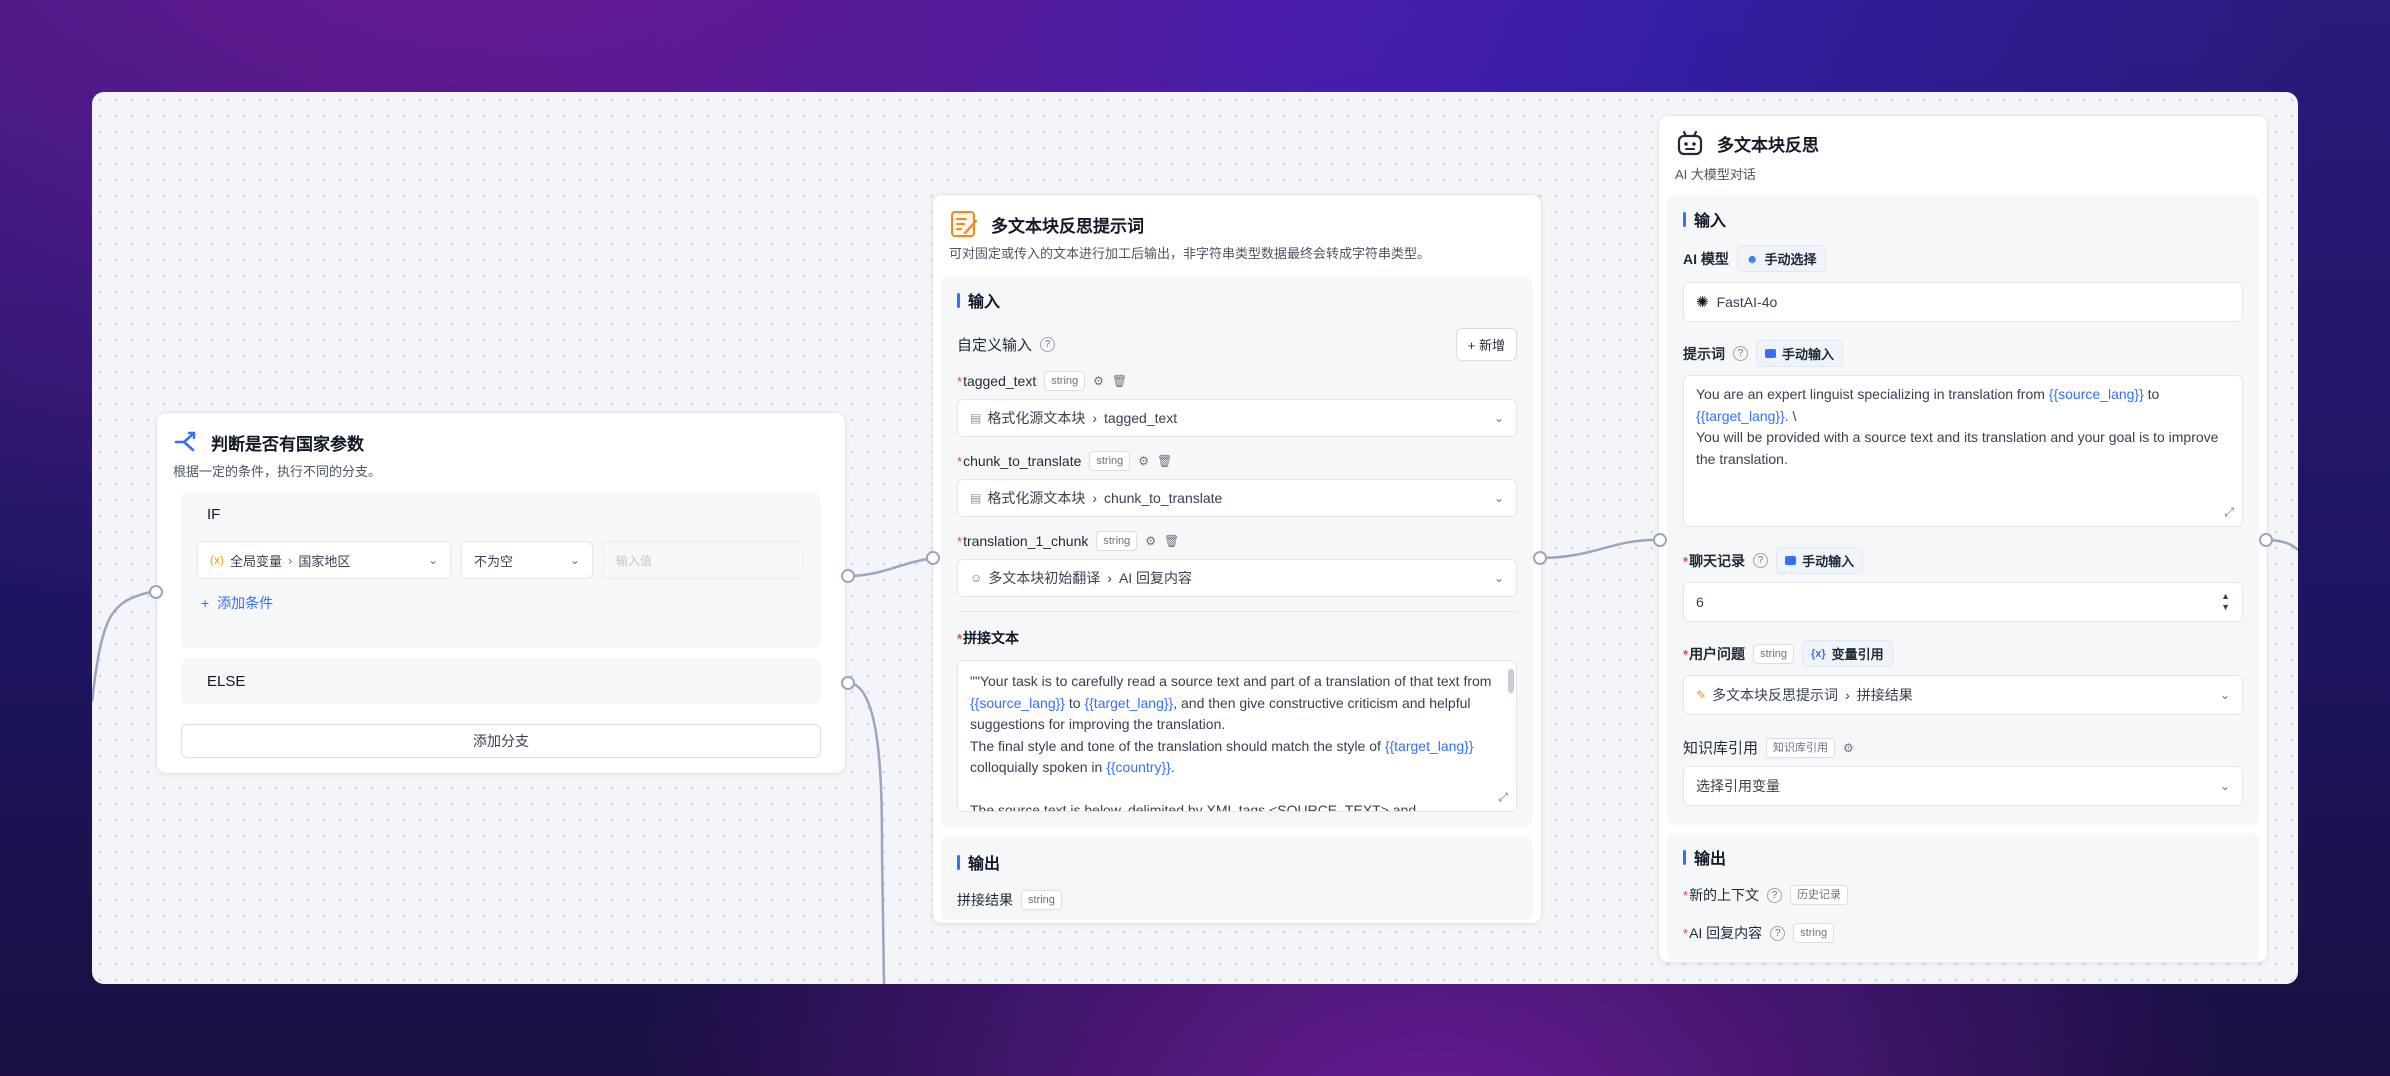  Describe the element at coordinates (2266, 540) in the screenshot. I see `ai-output-handle` at that location.